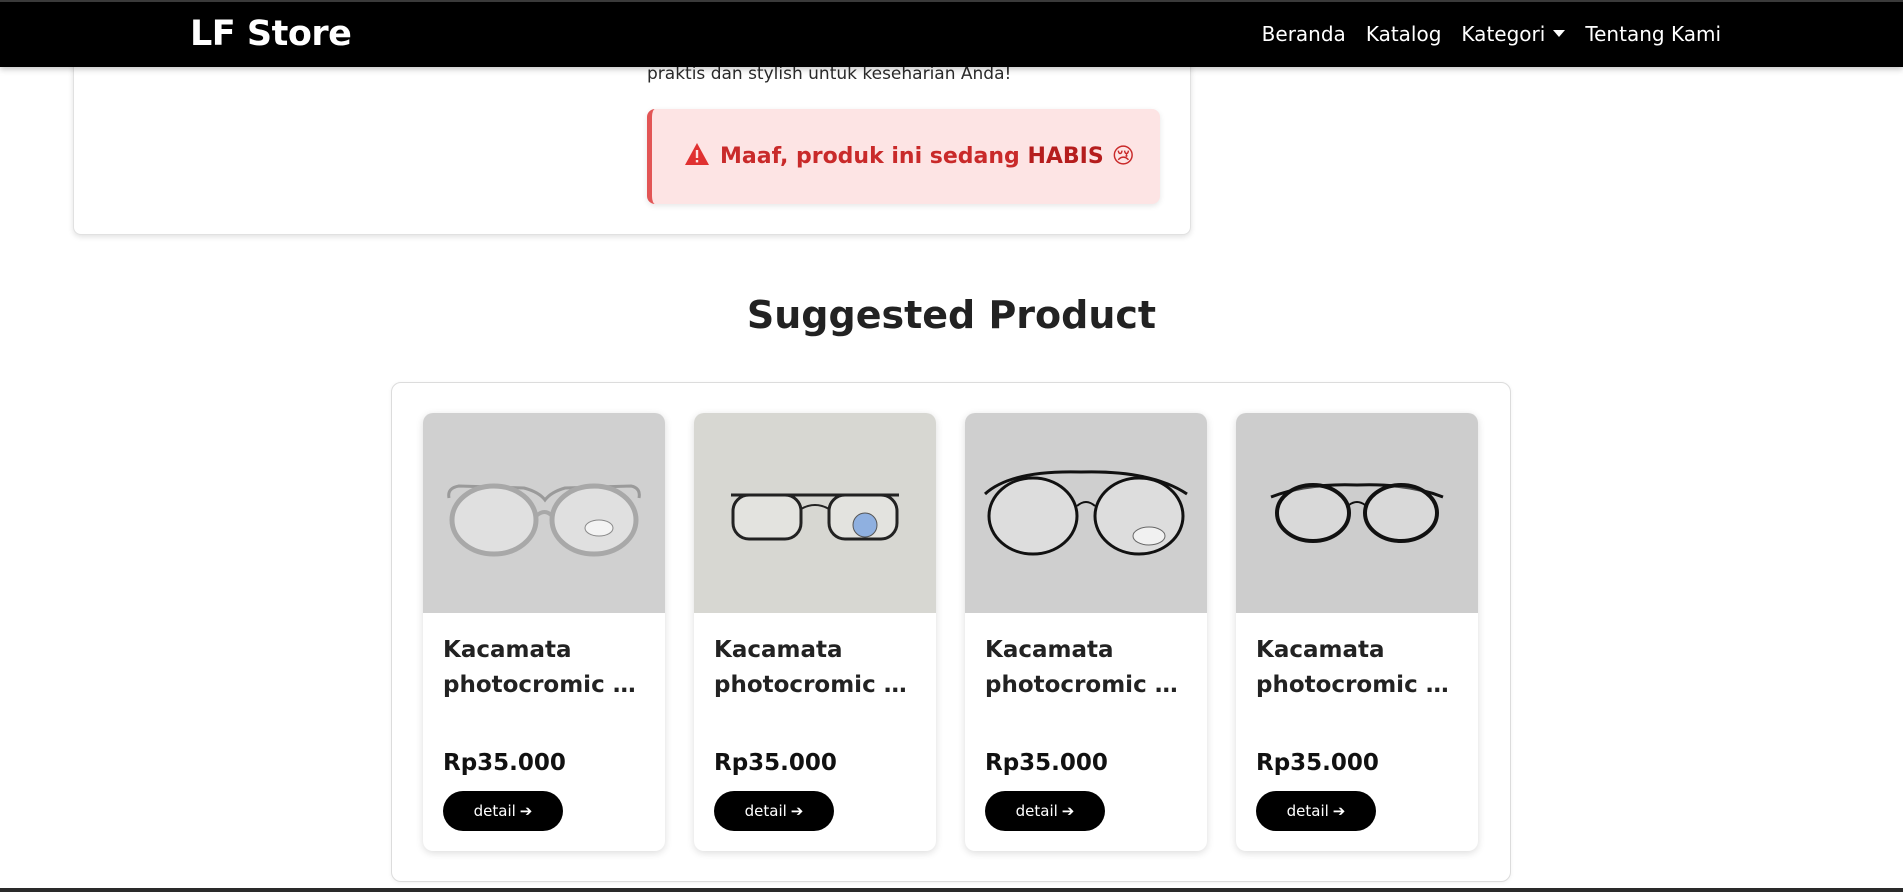  I want to click on alert-text: Maaf, produk ini sedang, so click(874, 156).